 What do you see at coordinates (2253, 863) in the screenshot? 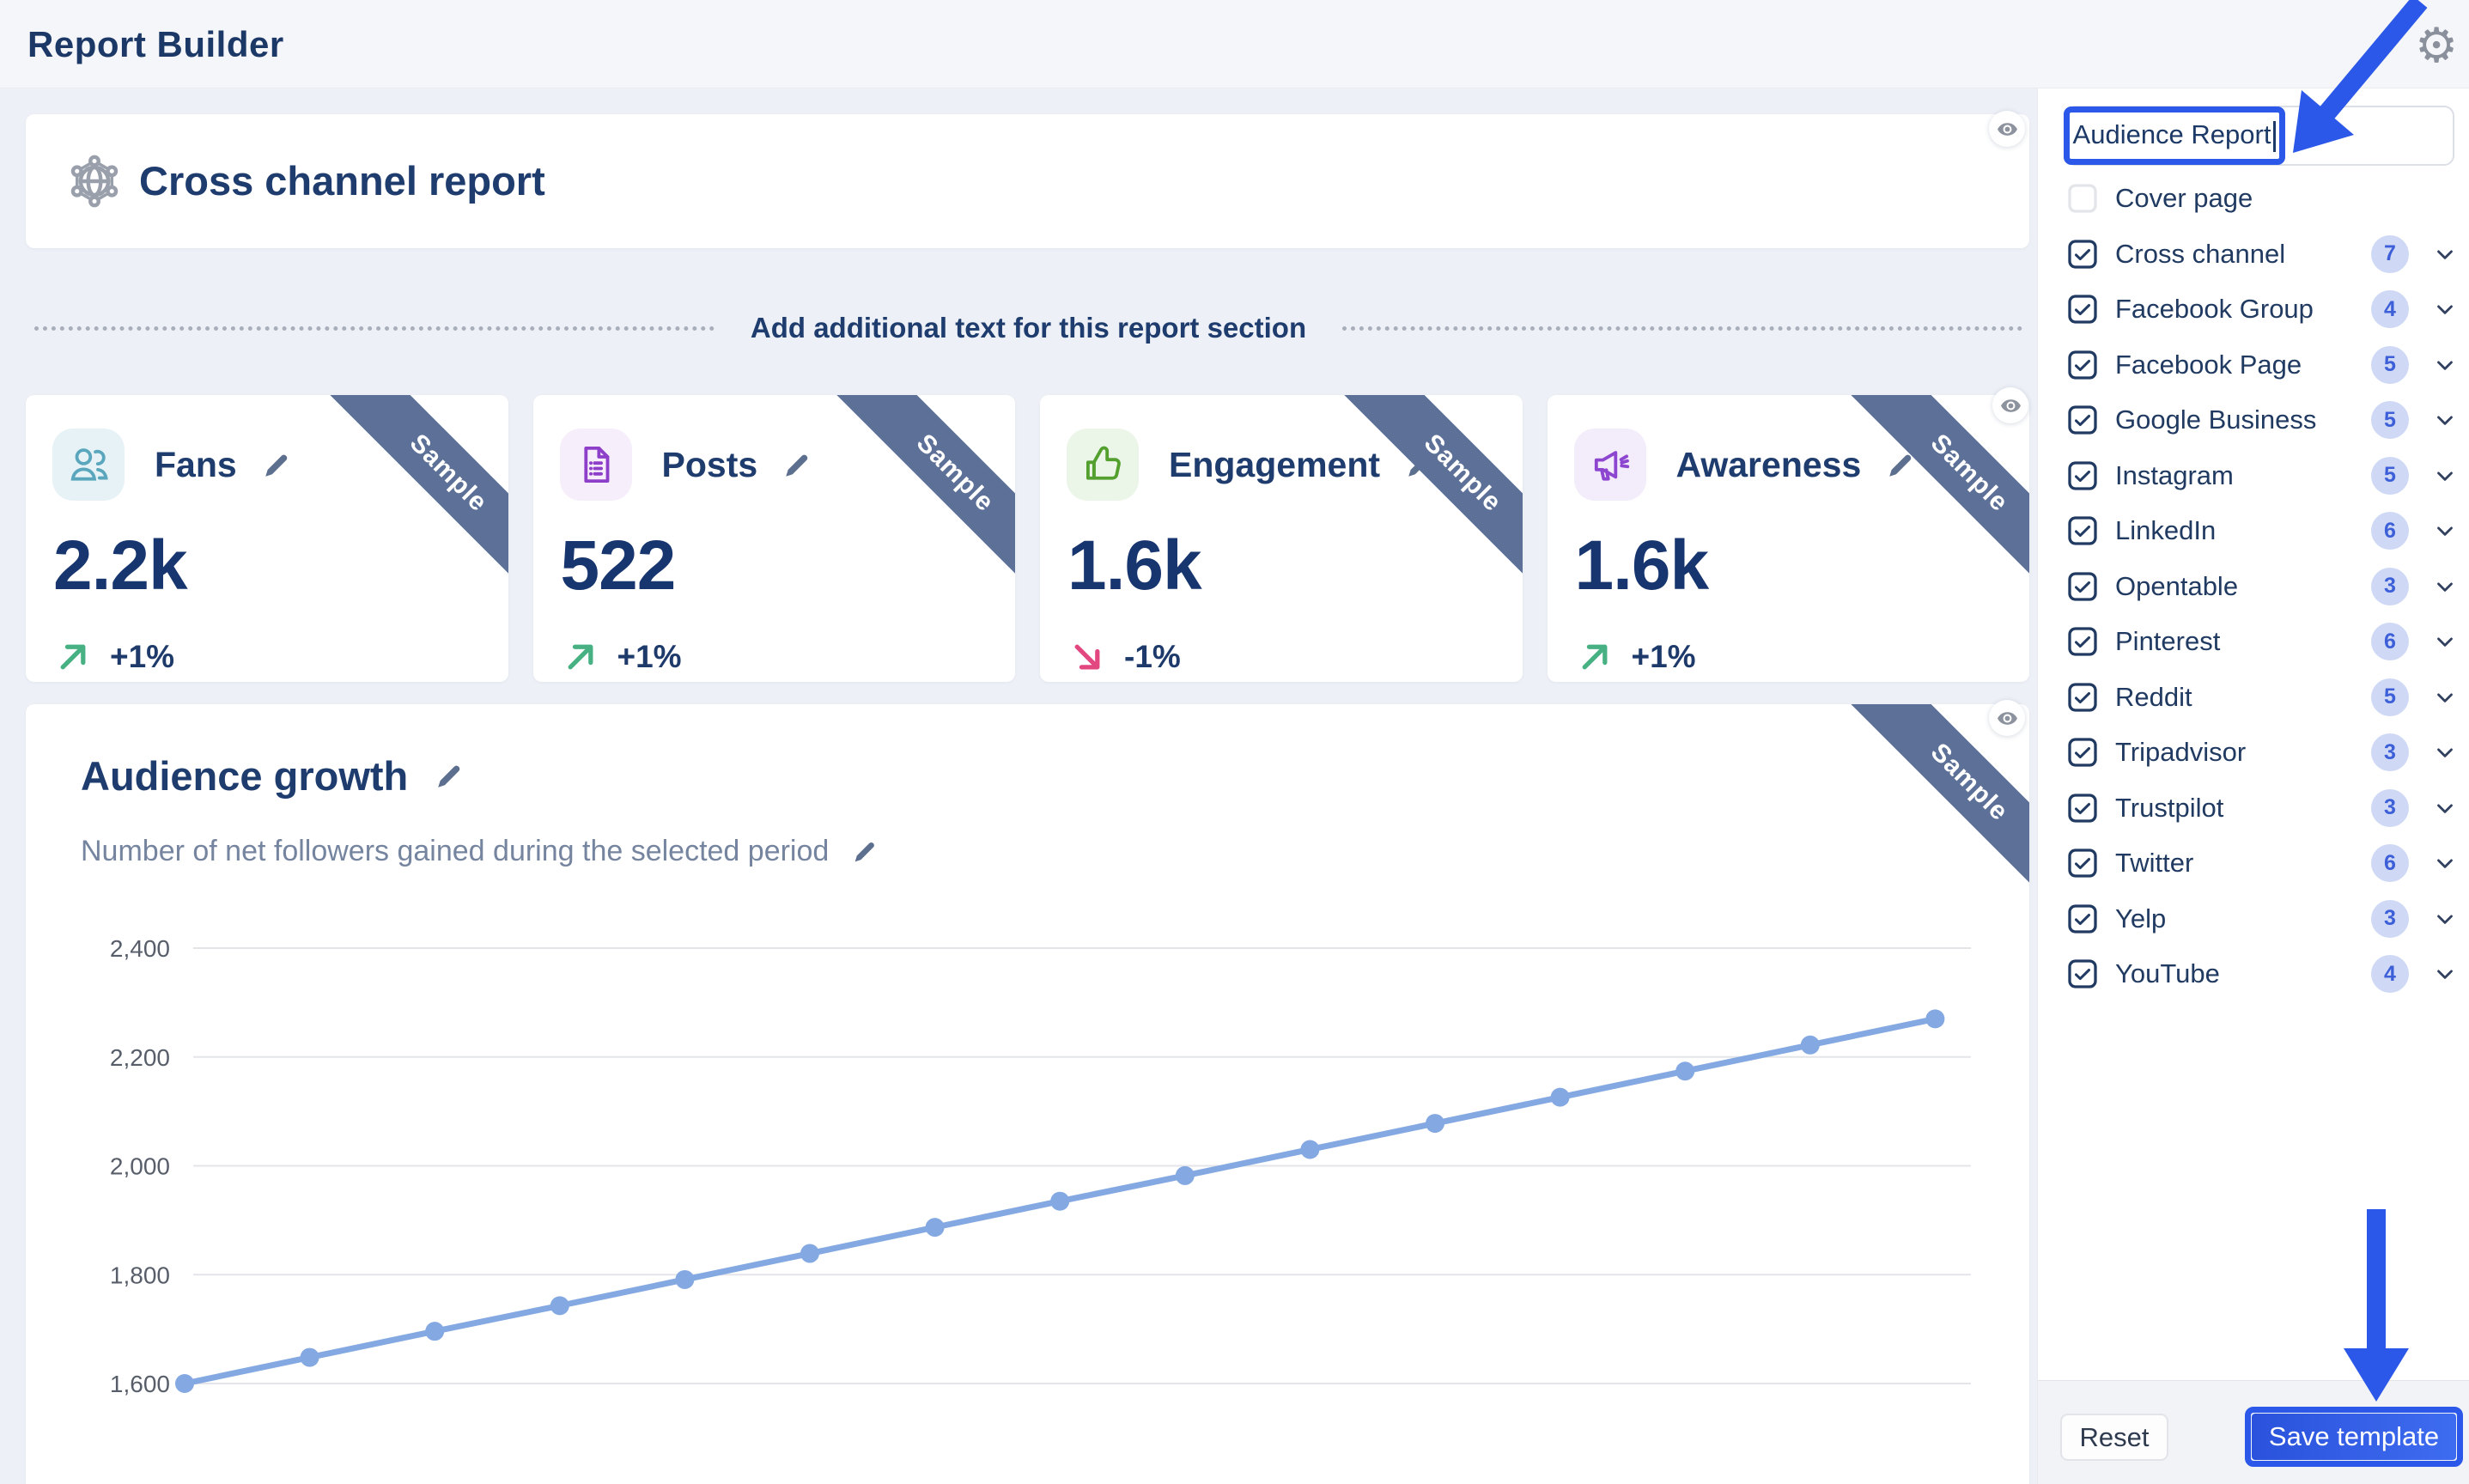
I see `sidebar-item-twitter: Twitter 6` at bounding box center [2253, 863].